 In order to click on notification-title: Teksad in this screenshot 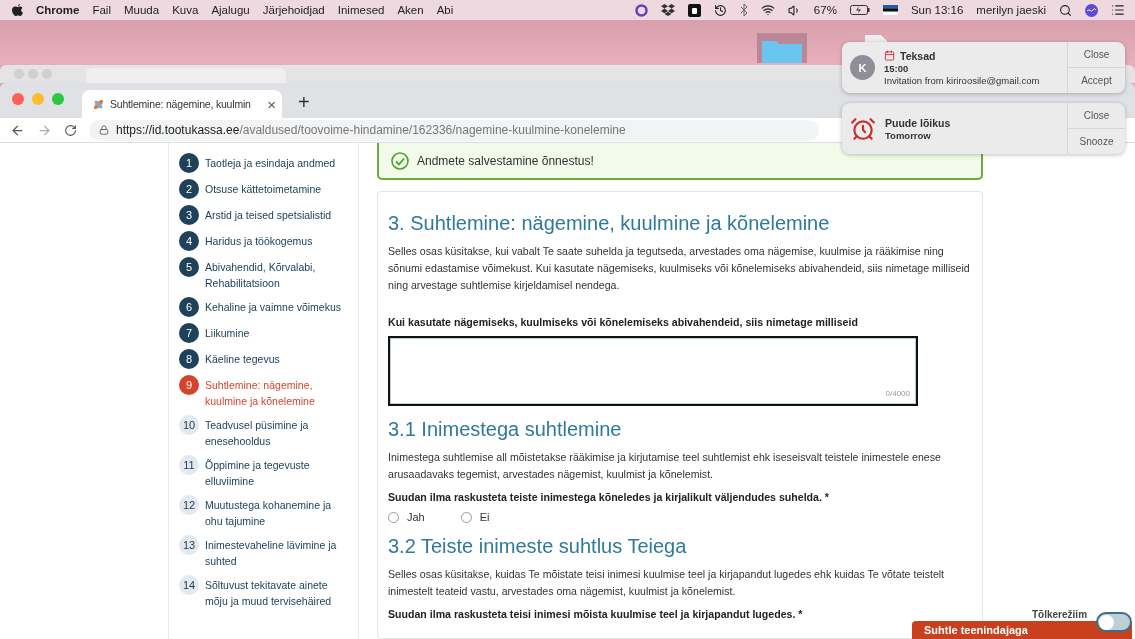, I will do `click(918, 55)`.